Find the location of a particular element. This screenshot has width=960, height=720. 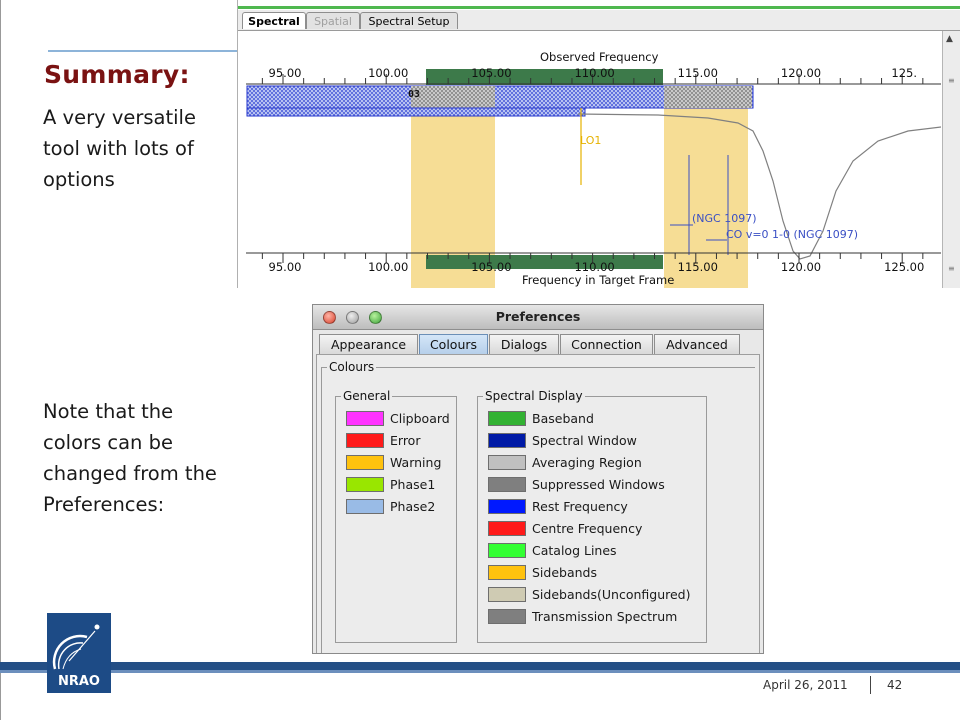

title-rule is located at coordinates (143, 51).